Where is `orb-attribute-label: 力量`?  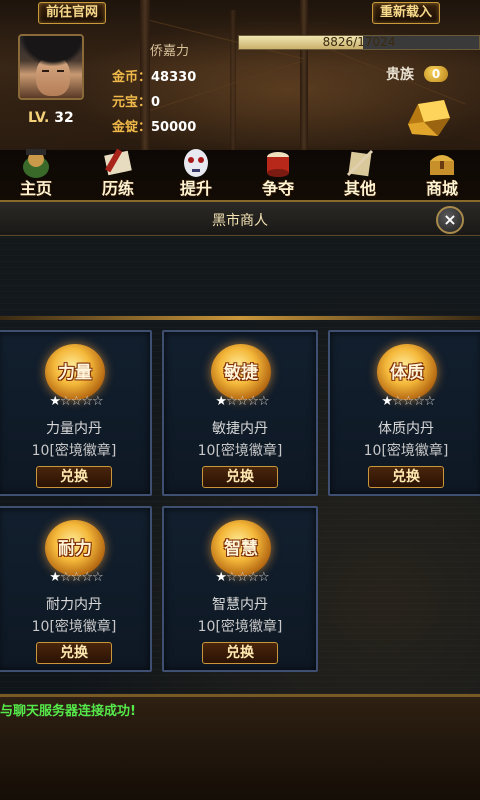 orb-attribute-label: 力量 is located at coordinates (75, 373).